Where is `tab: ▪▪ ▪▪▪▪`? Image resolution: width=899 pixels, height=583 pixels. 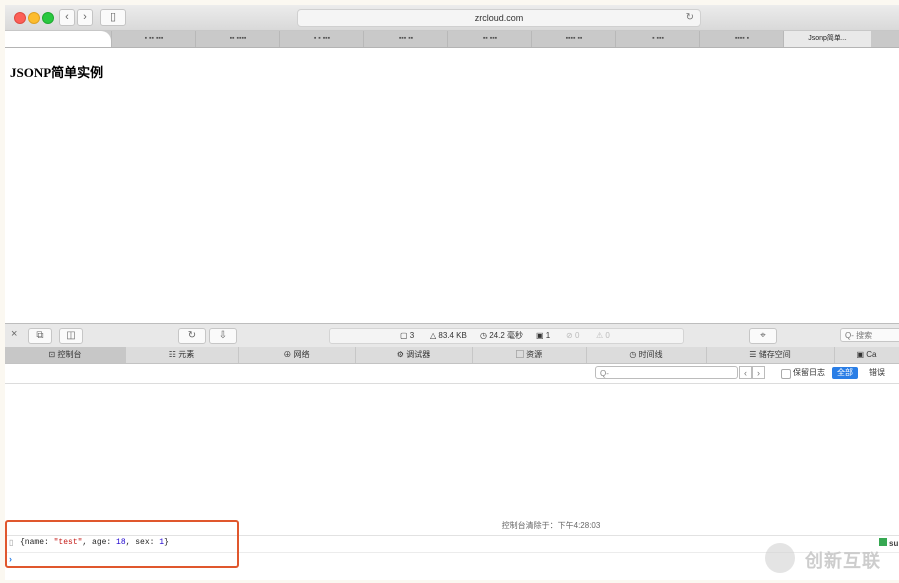 tab: ▪▪ ▪▪▪▪ is located at coordinates (237, 39).